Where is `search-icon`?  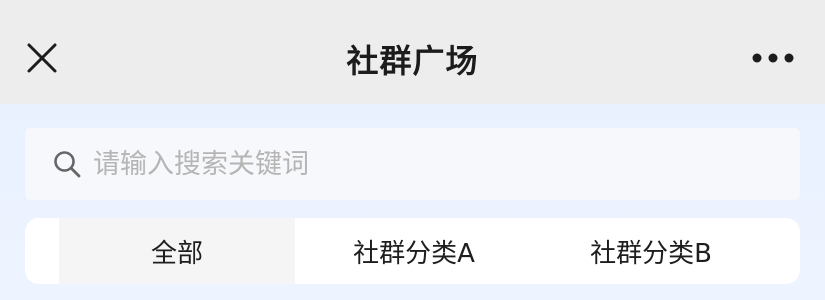
search-icon is located at coordinates (67, 164).